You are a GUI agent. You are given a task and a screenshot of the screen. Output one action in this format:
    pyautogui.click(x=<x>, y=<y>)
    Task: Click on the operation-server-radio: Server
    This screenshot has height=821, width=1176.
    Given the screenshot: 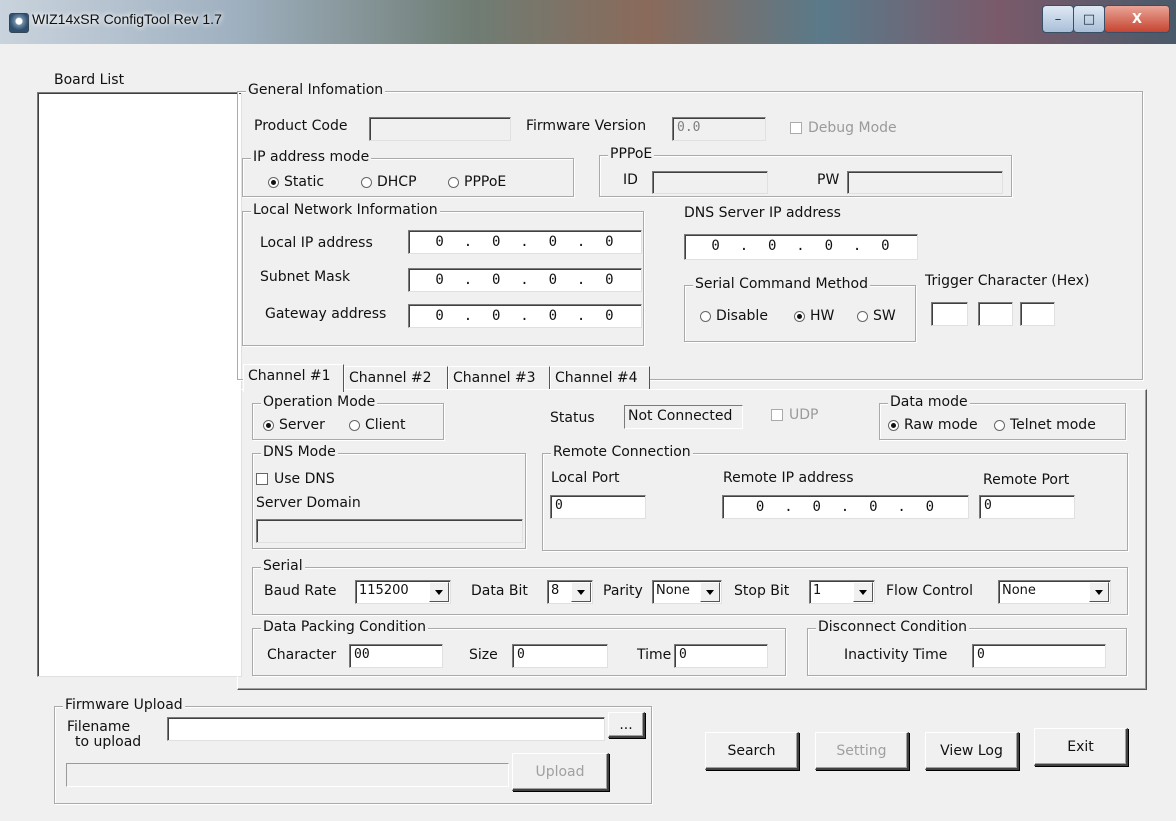 What is the action you would take?
    pyautogui.click(x=294, y=425)
    